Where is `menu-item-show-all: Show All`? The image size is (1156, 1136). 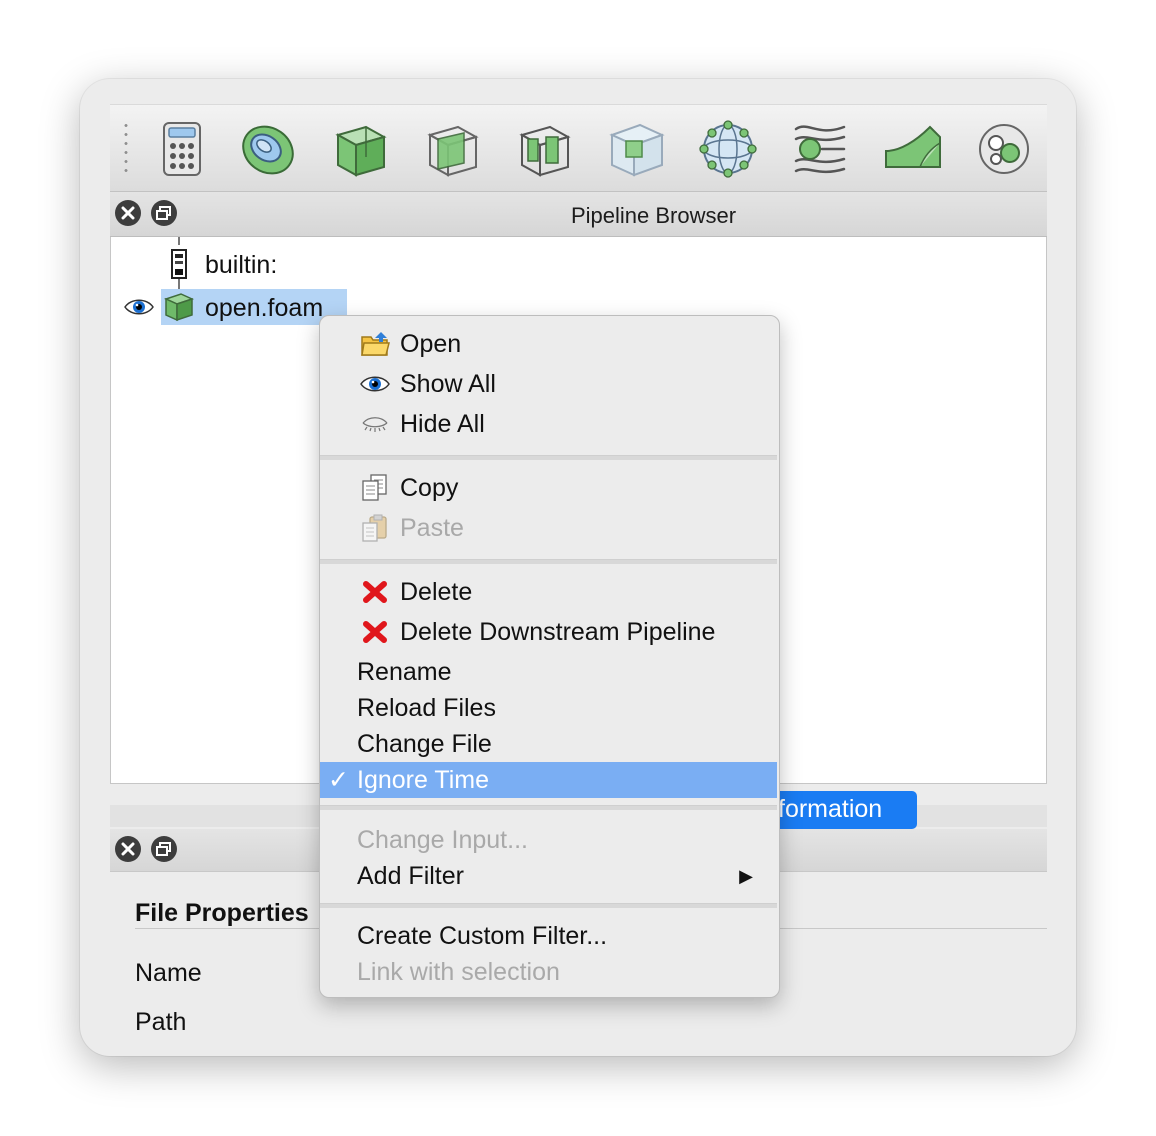
menu-item-show-all: Show All is located at coordinates (548, 384).